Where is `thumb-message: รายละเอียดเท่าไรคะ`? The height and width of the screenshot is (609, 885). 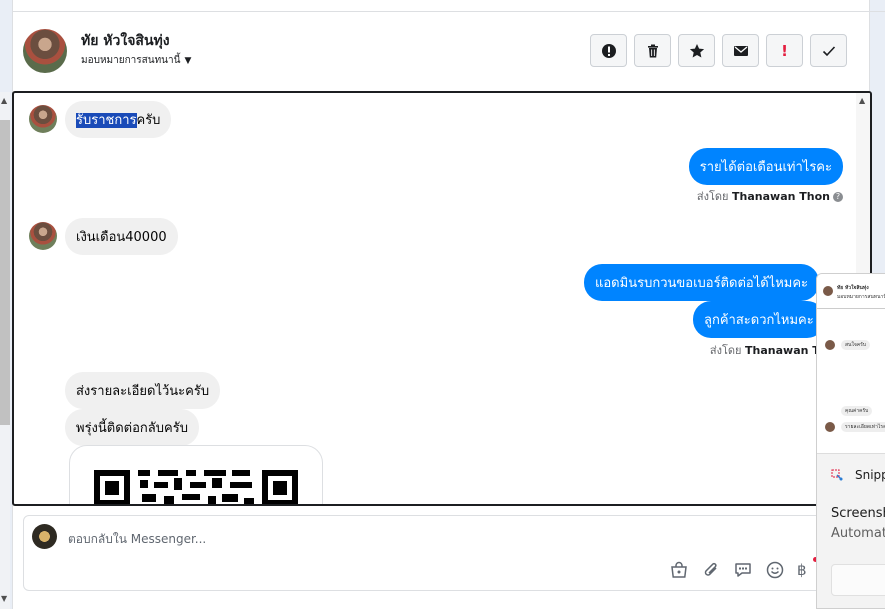 thumb-message: รายละเอียดเท่าไรคะ is located at coordinates (863, 427).